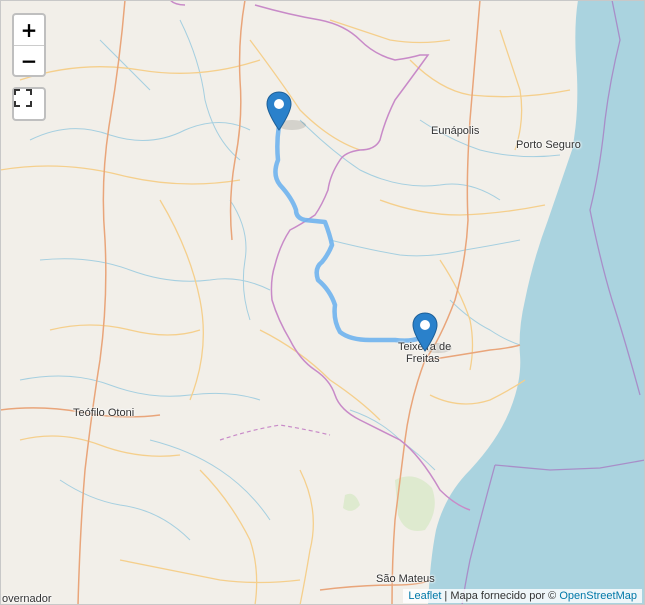  What do you see at coordinates (598, 596) in the screenshot?
I see `openstreetmap-link: OpenStreetMap` at bounding box center [598, 596].